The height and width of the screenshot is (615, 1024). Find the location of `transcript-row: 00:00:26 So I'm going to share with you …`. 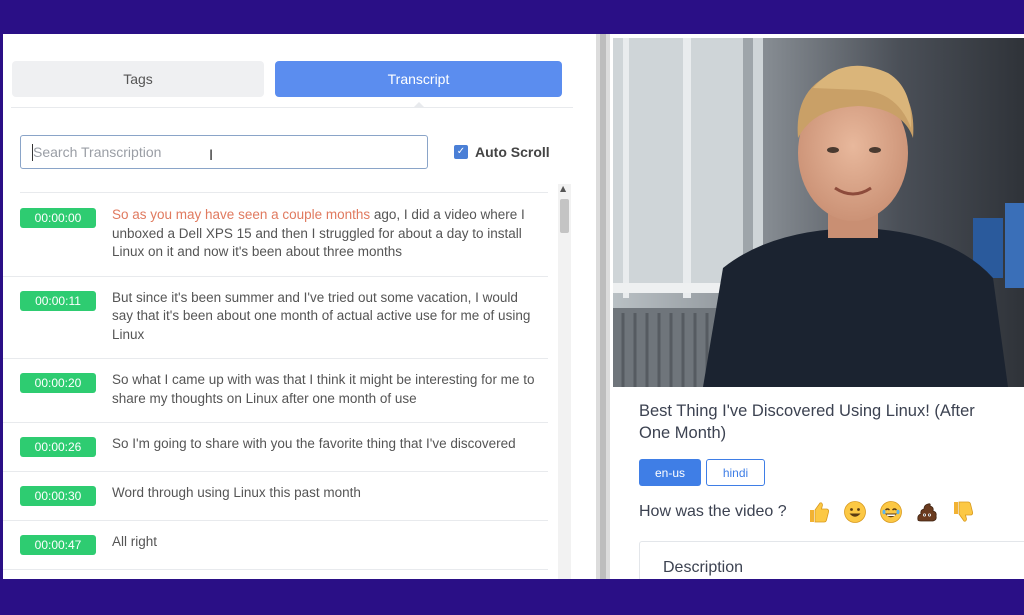

transcript-row: 00:00:26 So I'm going to share with you … is located at coordinates (275, 447).